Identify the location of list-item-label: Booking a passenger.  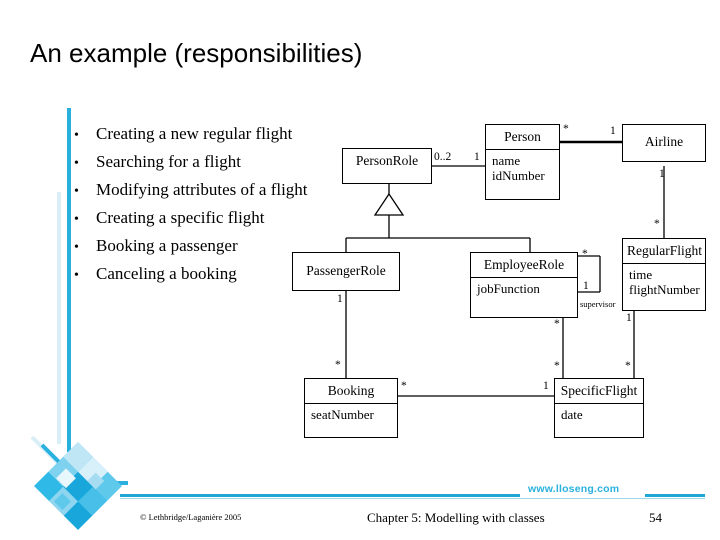
(167, 245).